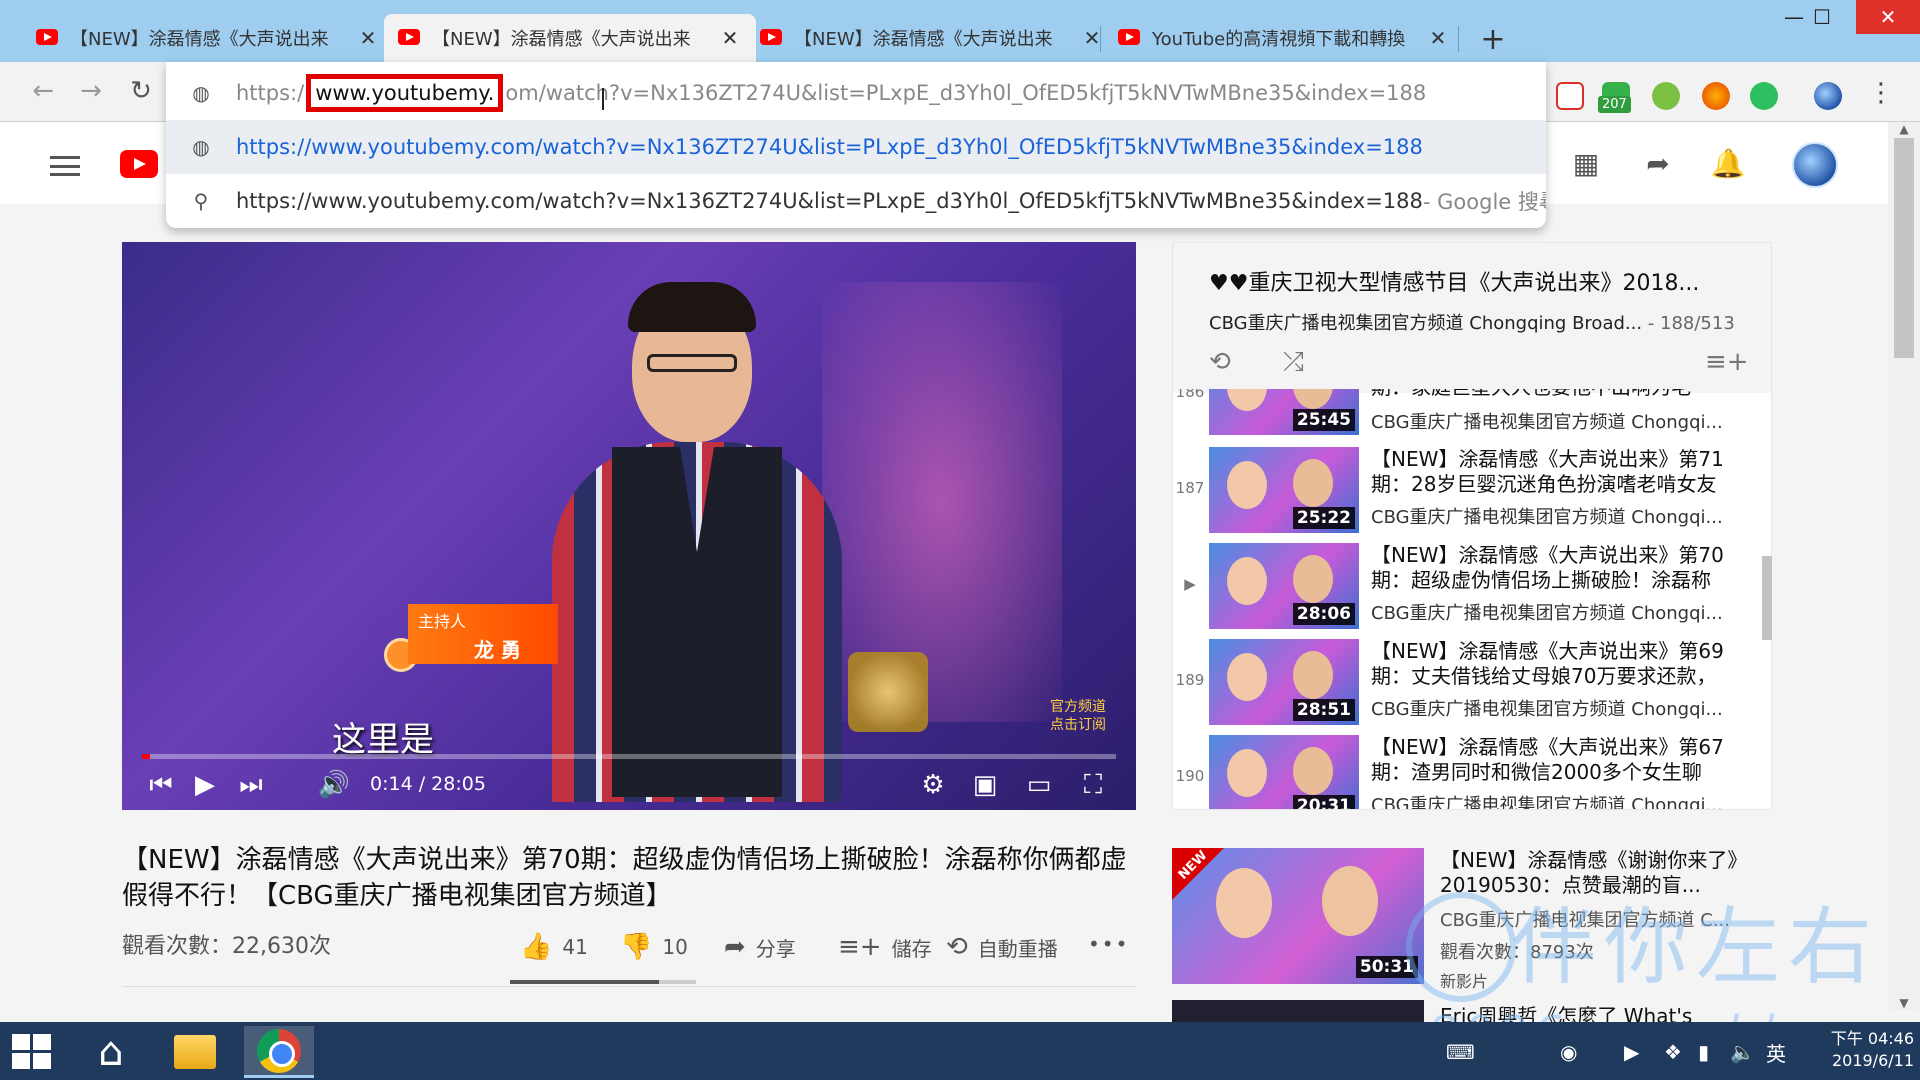 The height and width of the screenshot is (1080, 1920). I want to click on keyboard-icon: ⌨, so click(1460, 1052).